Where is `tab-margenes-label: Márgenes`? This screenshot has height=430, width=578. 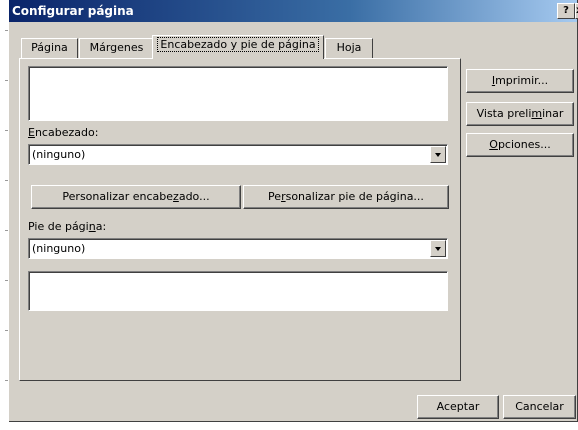
tab-margenes-label: Márgenes is located at coordinates (116, 47).